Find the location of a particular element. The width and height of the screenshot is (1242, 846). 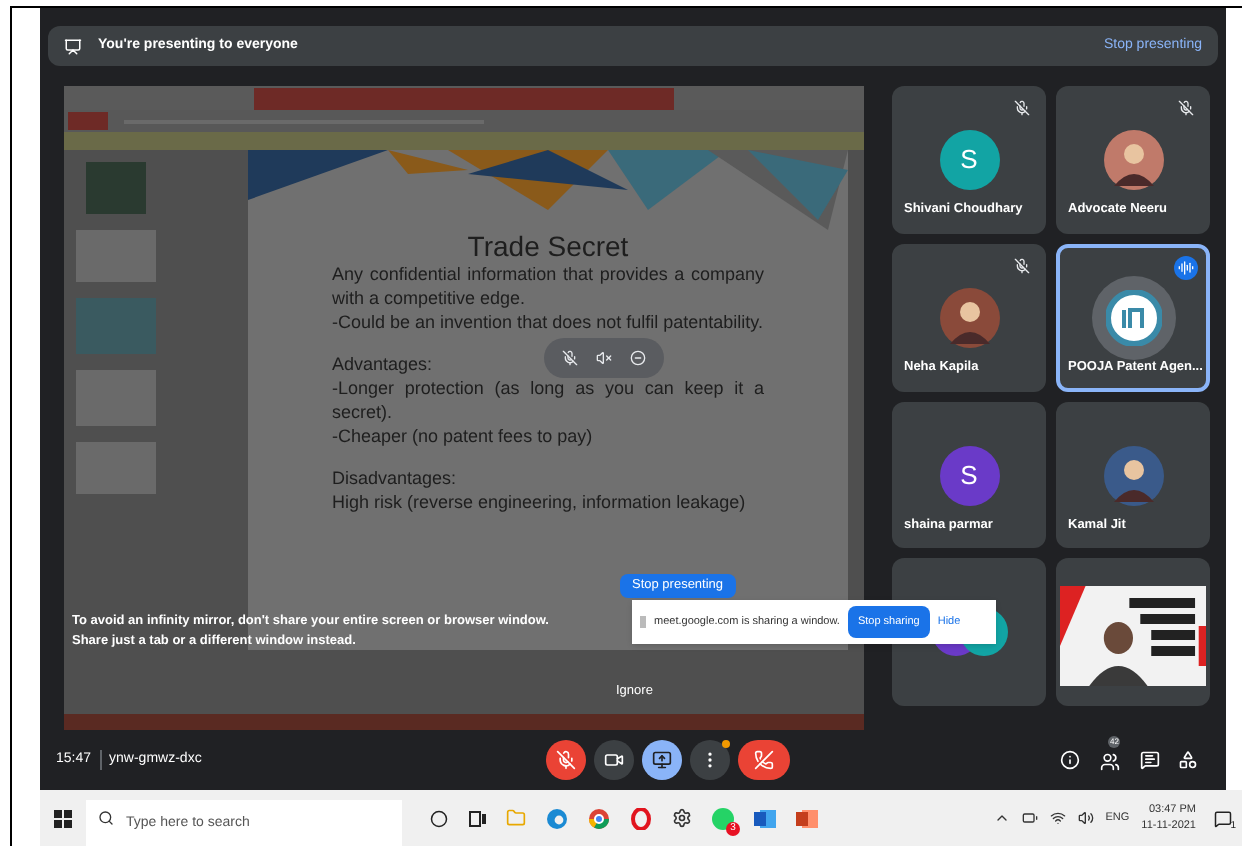

slide-title: Trade Secret is located at coordinates (548, 246).